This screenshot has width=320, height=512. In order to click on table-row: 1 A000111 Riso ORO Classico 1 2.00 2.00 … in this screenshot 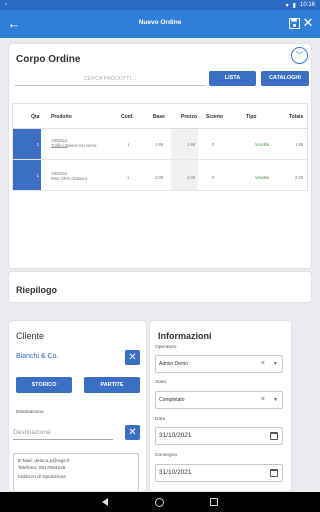, I will do `click(160, 175)`.